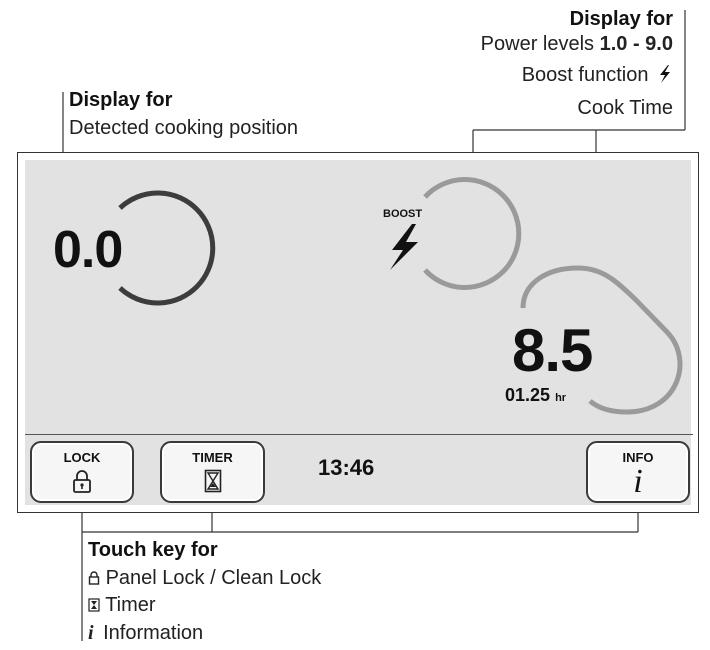 This screenshot has width=710, height=650. I want to click on info-icon: i, so click(638, 481).